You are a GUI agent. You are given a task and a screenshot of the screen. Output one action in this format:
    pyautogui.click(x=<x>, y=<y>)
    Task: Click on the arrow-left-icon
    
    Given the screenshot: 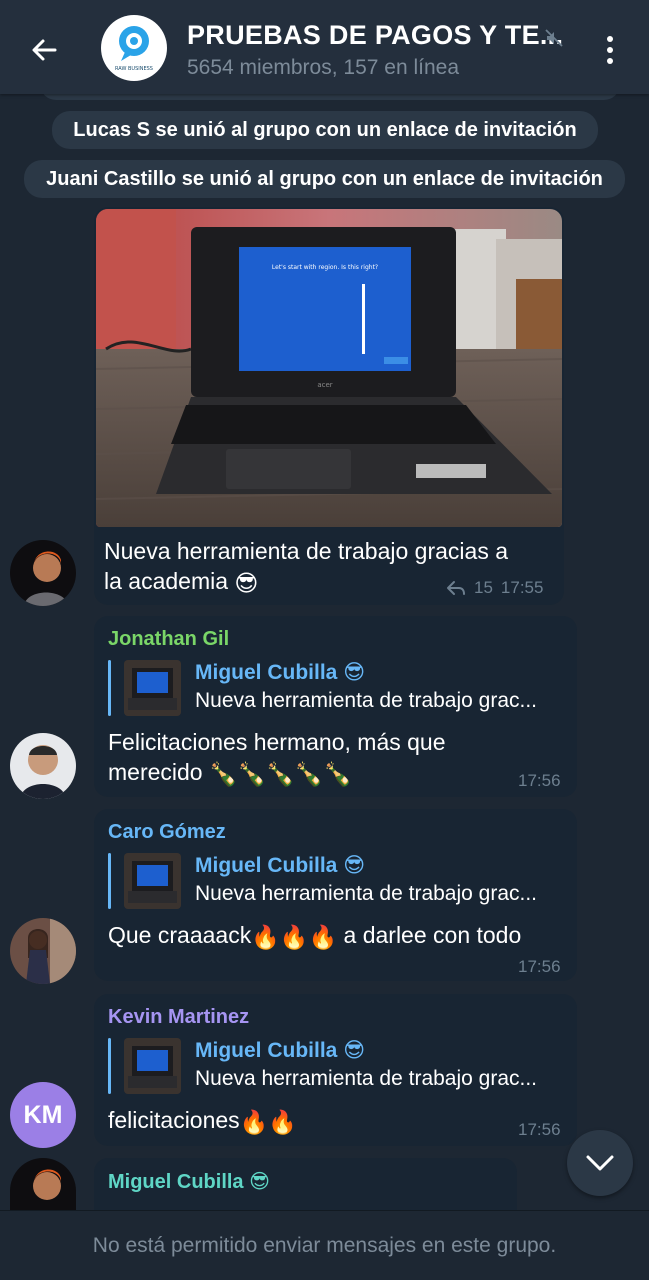 What is the action you would take?
    pyautogui.click(x=44, y=50)
    